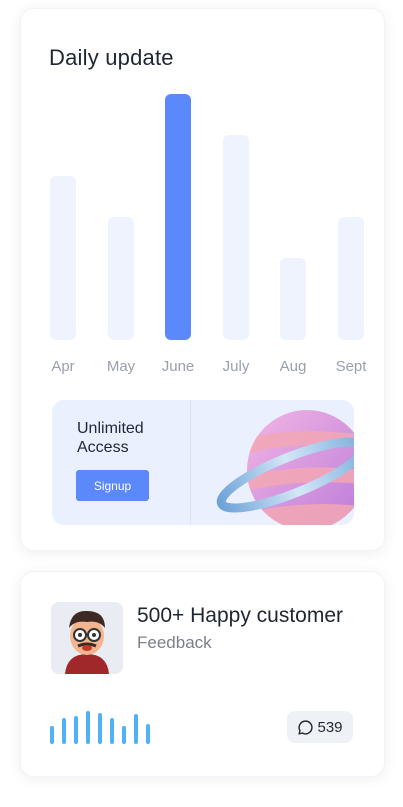  I want to click on avatar, so click(87, 638).